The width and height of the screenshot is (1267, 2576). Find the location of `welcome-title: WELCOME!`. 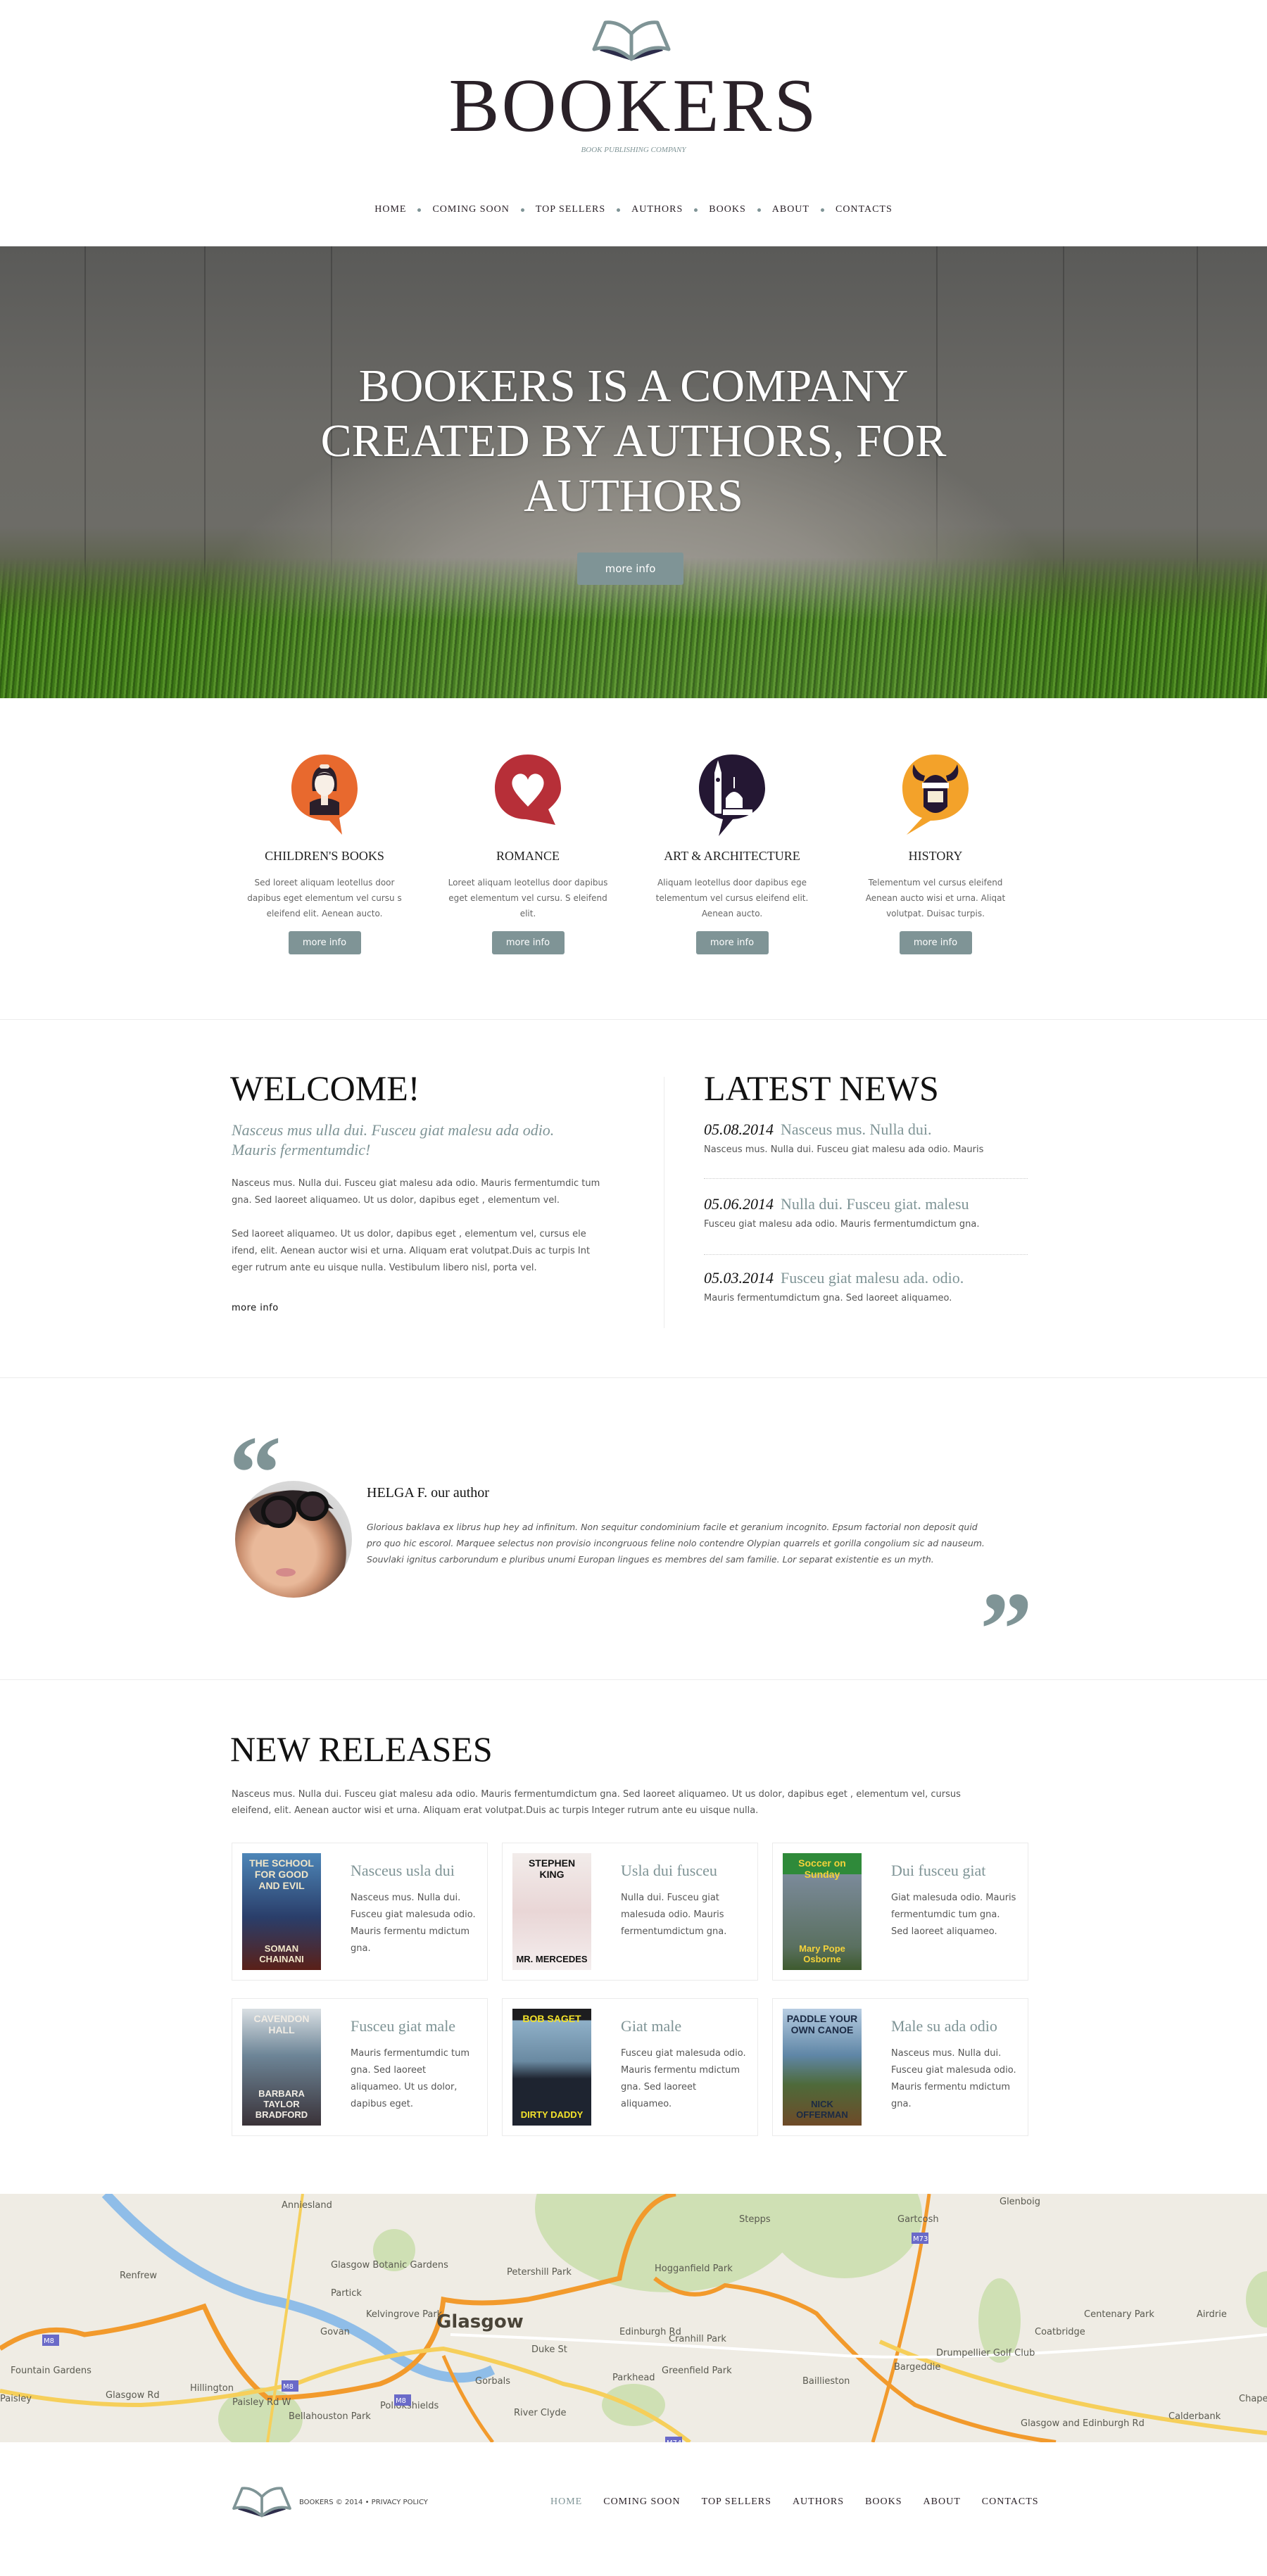

welcome-title: WELCOME! is located at coordinates (325, 1088).